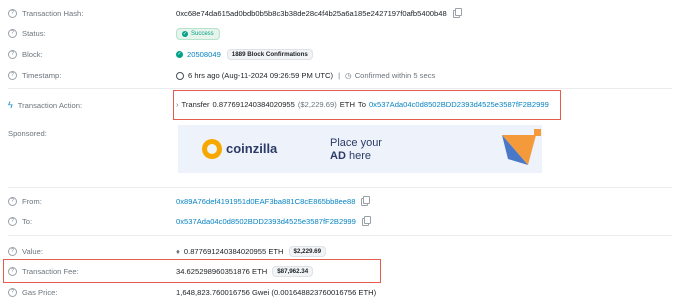 The image size is (679, 306). Describe the element at coordinates (32, 251) in the screenshot. I see `value-label: Value:` at that location.